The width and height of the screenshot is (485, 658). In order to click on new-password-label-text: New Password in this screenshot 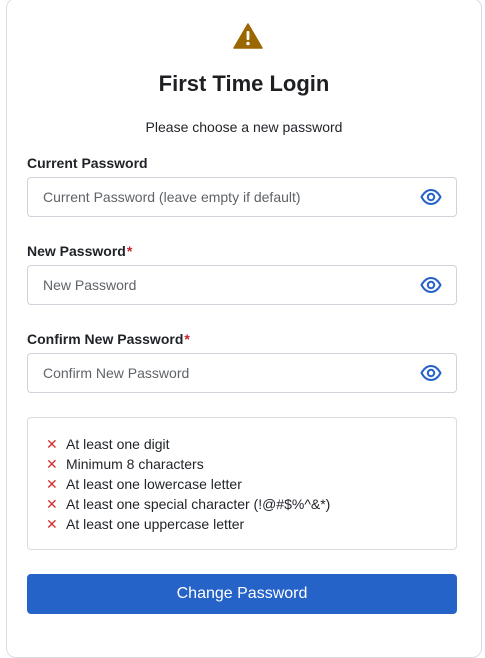, I will do `click(76, 251)`.